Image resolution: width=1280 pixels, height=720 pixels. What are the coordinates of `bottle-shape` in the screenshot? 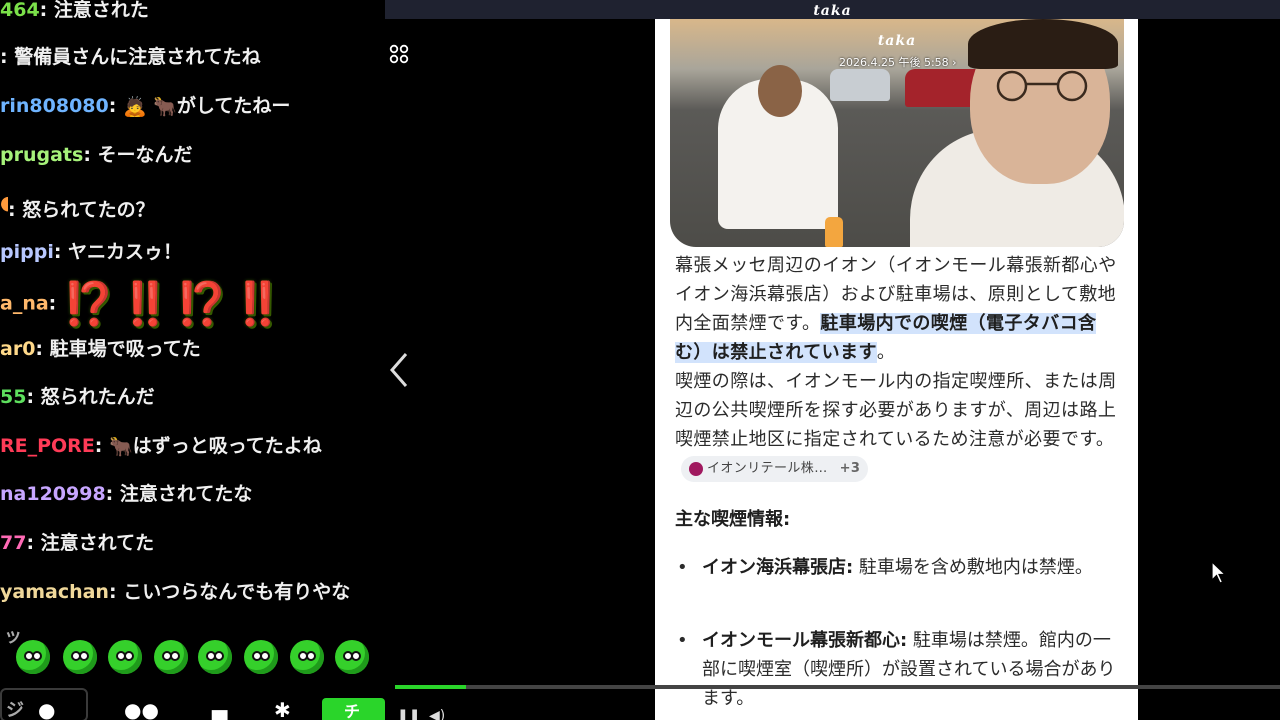 It's located at (834, 232).